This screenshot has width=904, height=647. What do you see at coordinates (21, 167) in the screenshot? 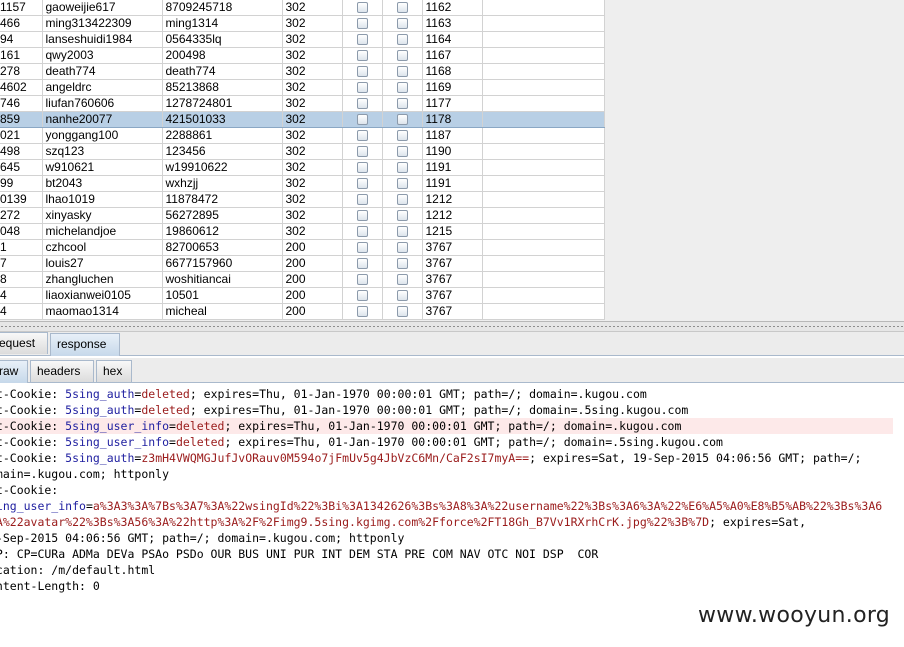
I see `cell-request-id: 645` at bounding box center [21, 167].